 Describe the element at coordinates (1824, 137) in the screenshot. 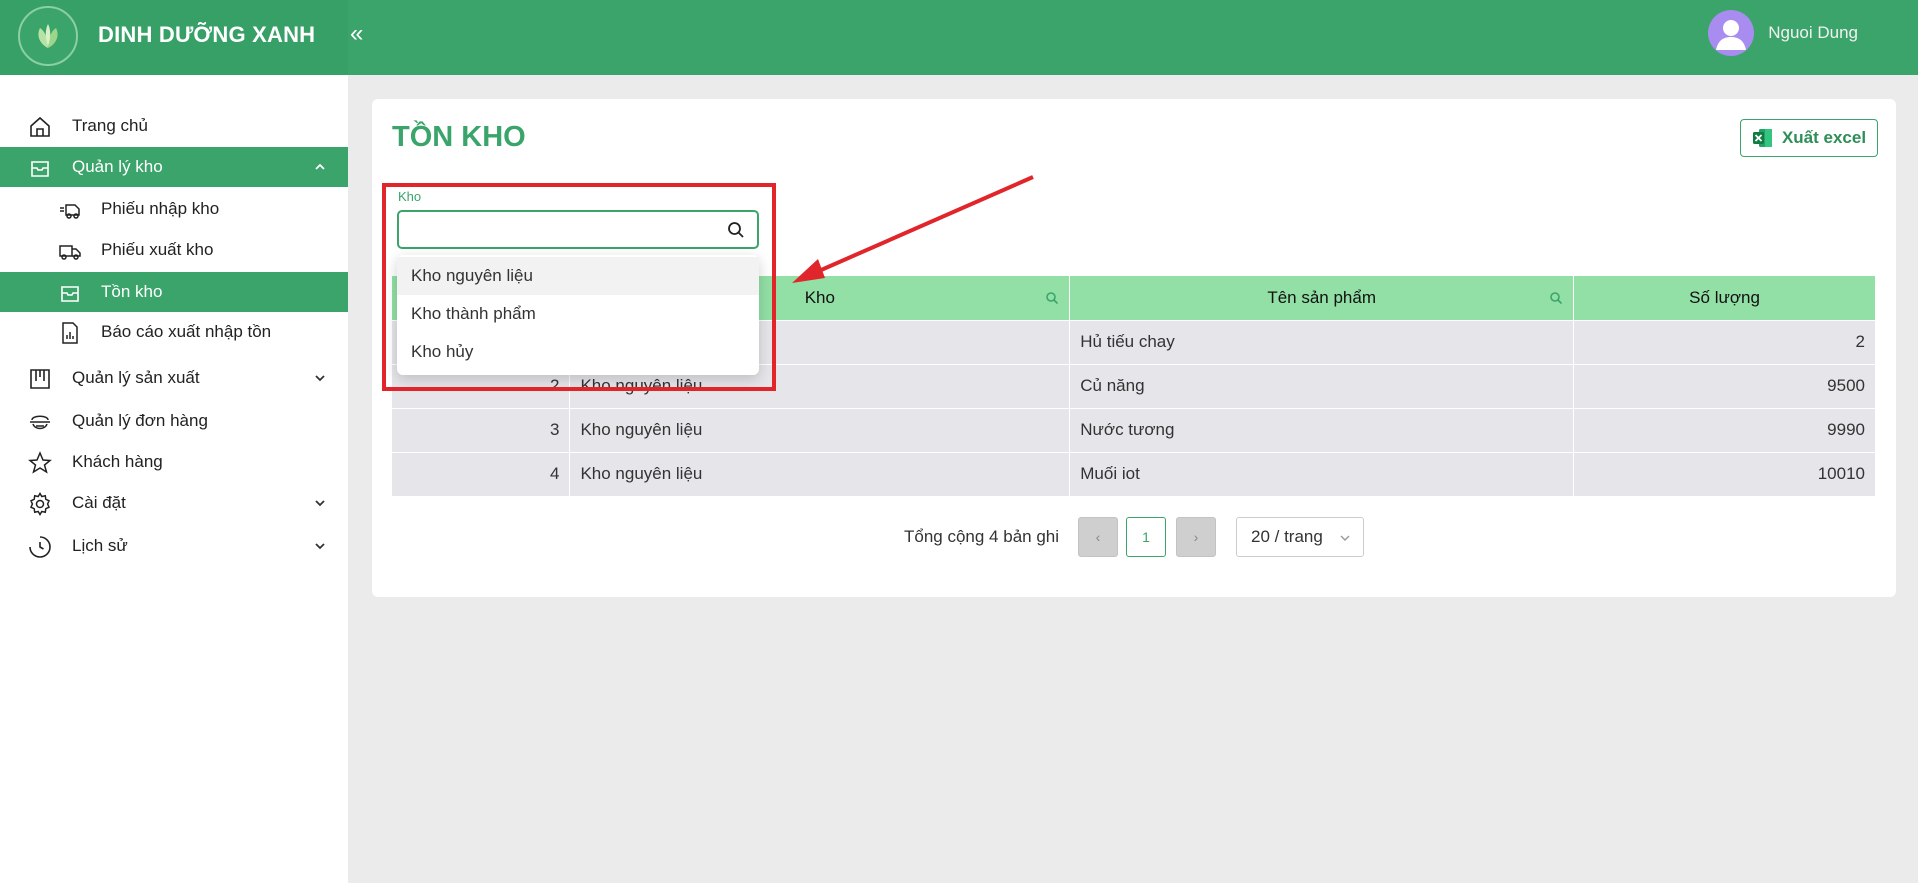

I see `export-excel-label: Xuất excel` at that location.